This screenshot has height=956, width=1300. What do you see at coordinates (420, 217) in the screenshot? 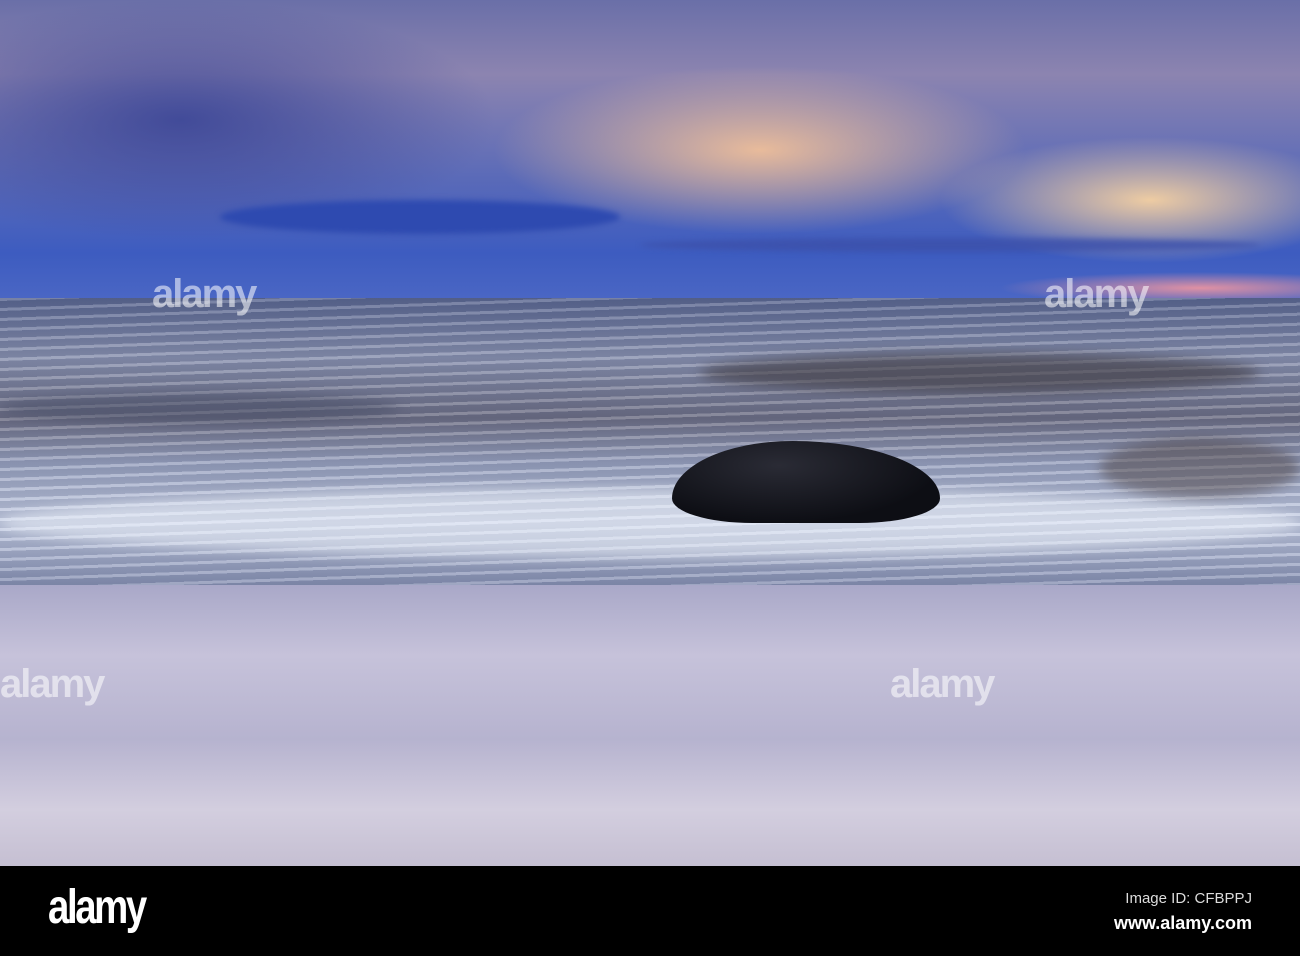
I see `dark-cloud` at bounding box center [420, 217].